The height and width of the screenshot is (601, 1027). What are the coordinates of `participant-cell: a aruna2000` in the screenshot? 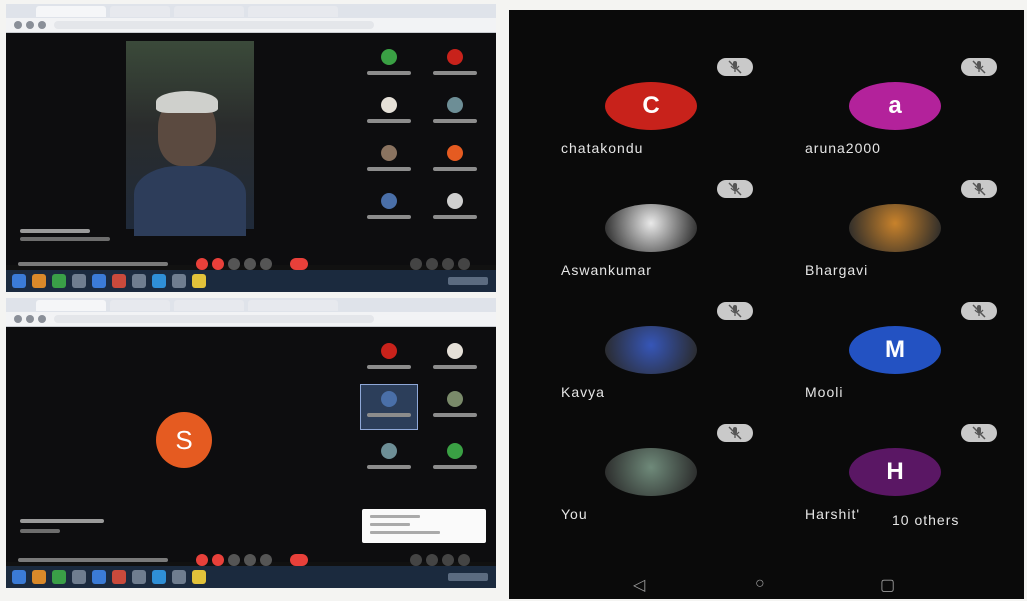 It's located at (914, 118).